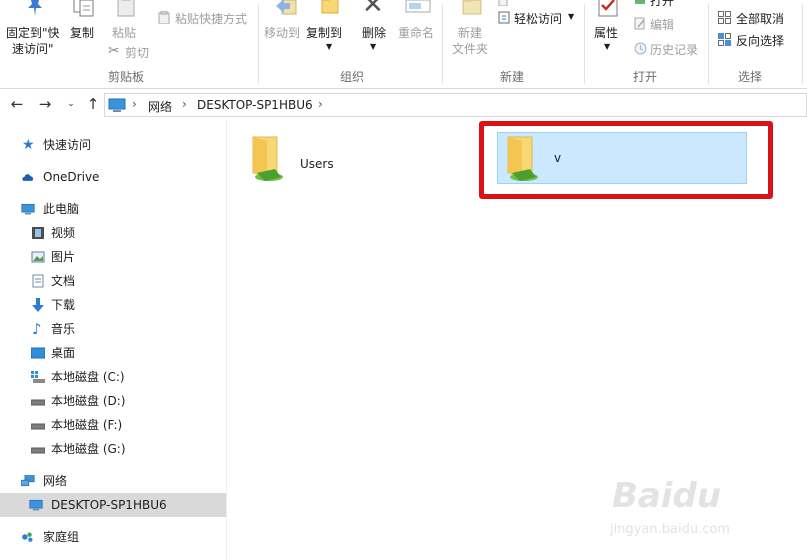  I want to click on delete-x-icon: ✕, so click(373, 10).